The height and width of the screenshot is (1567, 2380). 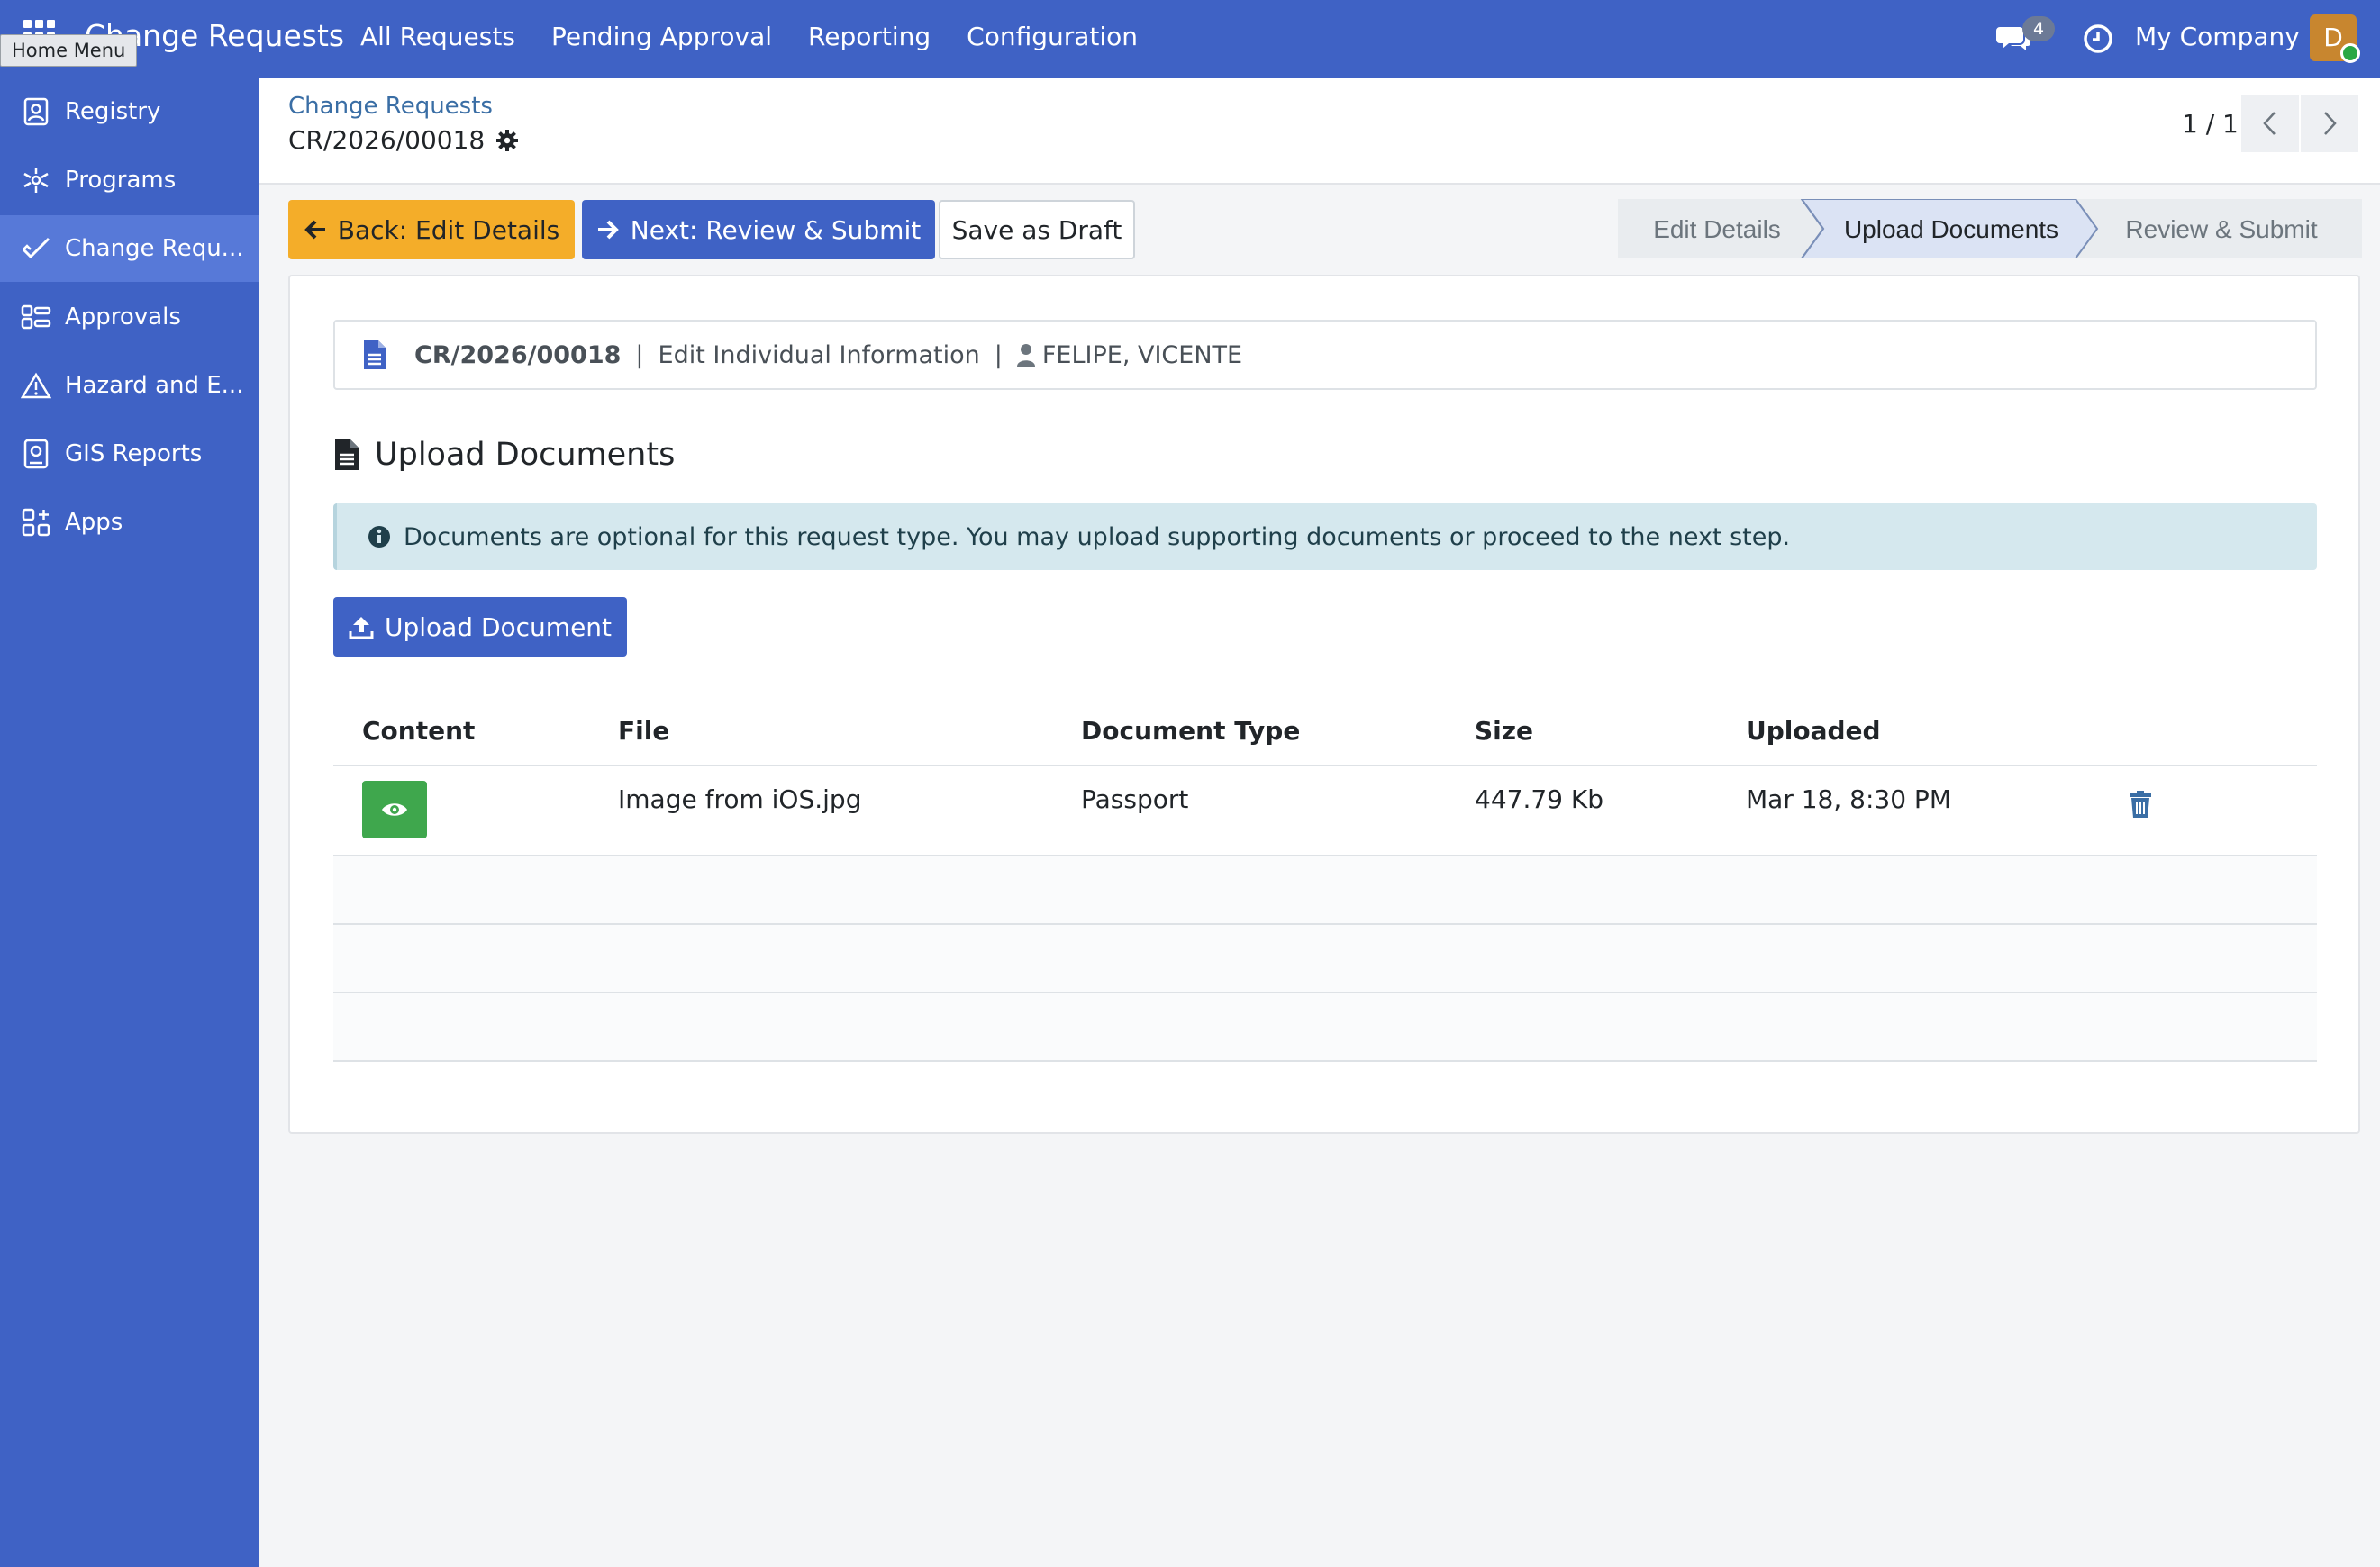 What do you see at coordinates (1717, 229) in the screenshot?
I see `step-edit-details: Edit Details` at bounding box center [1717, 229].